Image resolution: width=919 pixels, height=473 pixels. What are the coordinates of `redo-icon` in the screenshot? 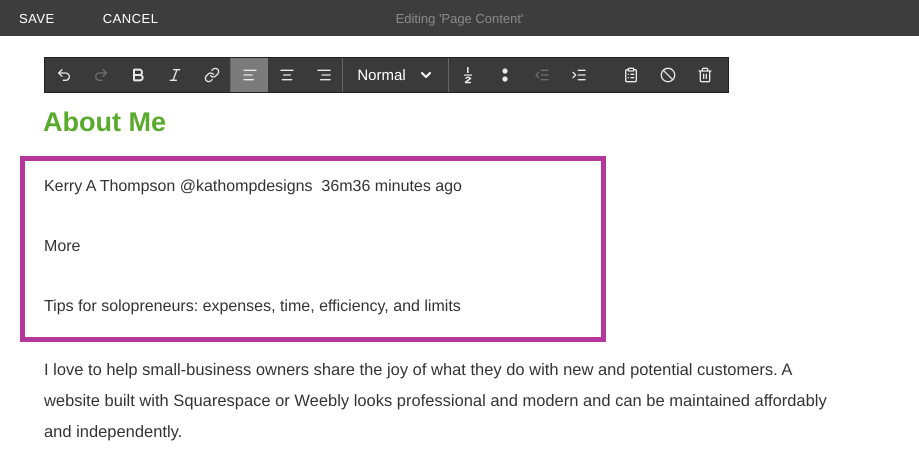 It's located at (100, 75).